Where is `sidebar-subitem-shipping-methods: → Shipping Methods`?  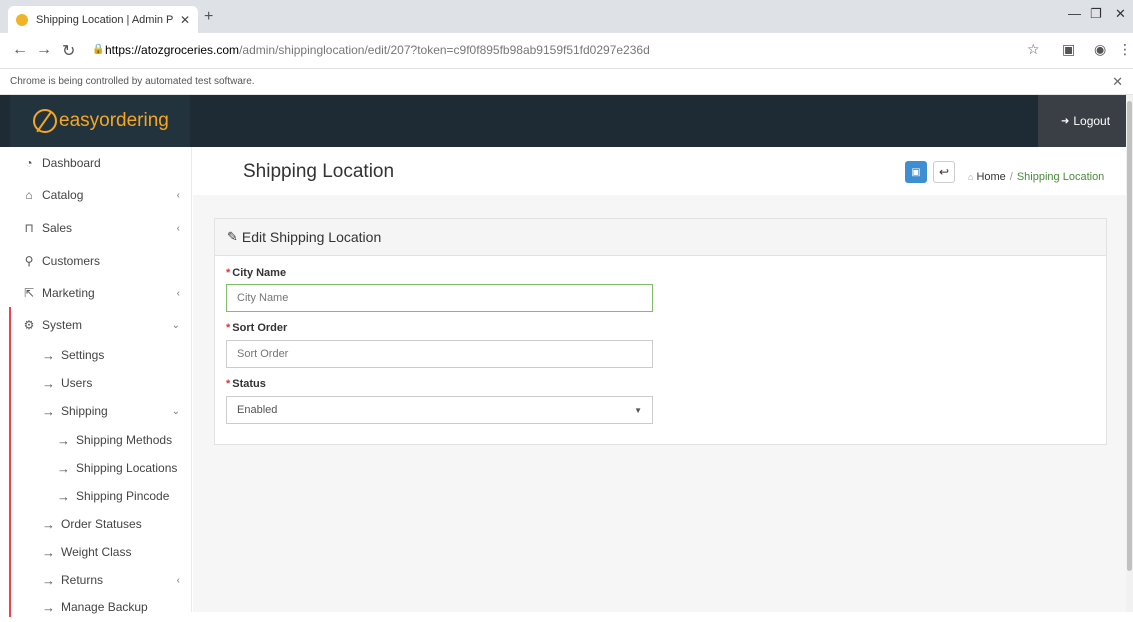 sidebar-subitem-shipping-methods: → Shipping Methods is located at coordinates (96, 440).